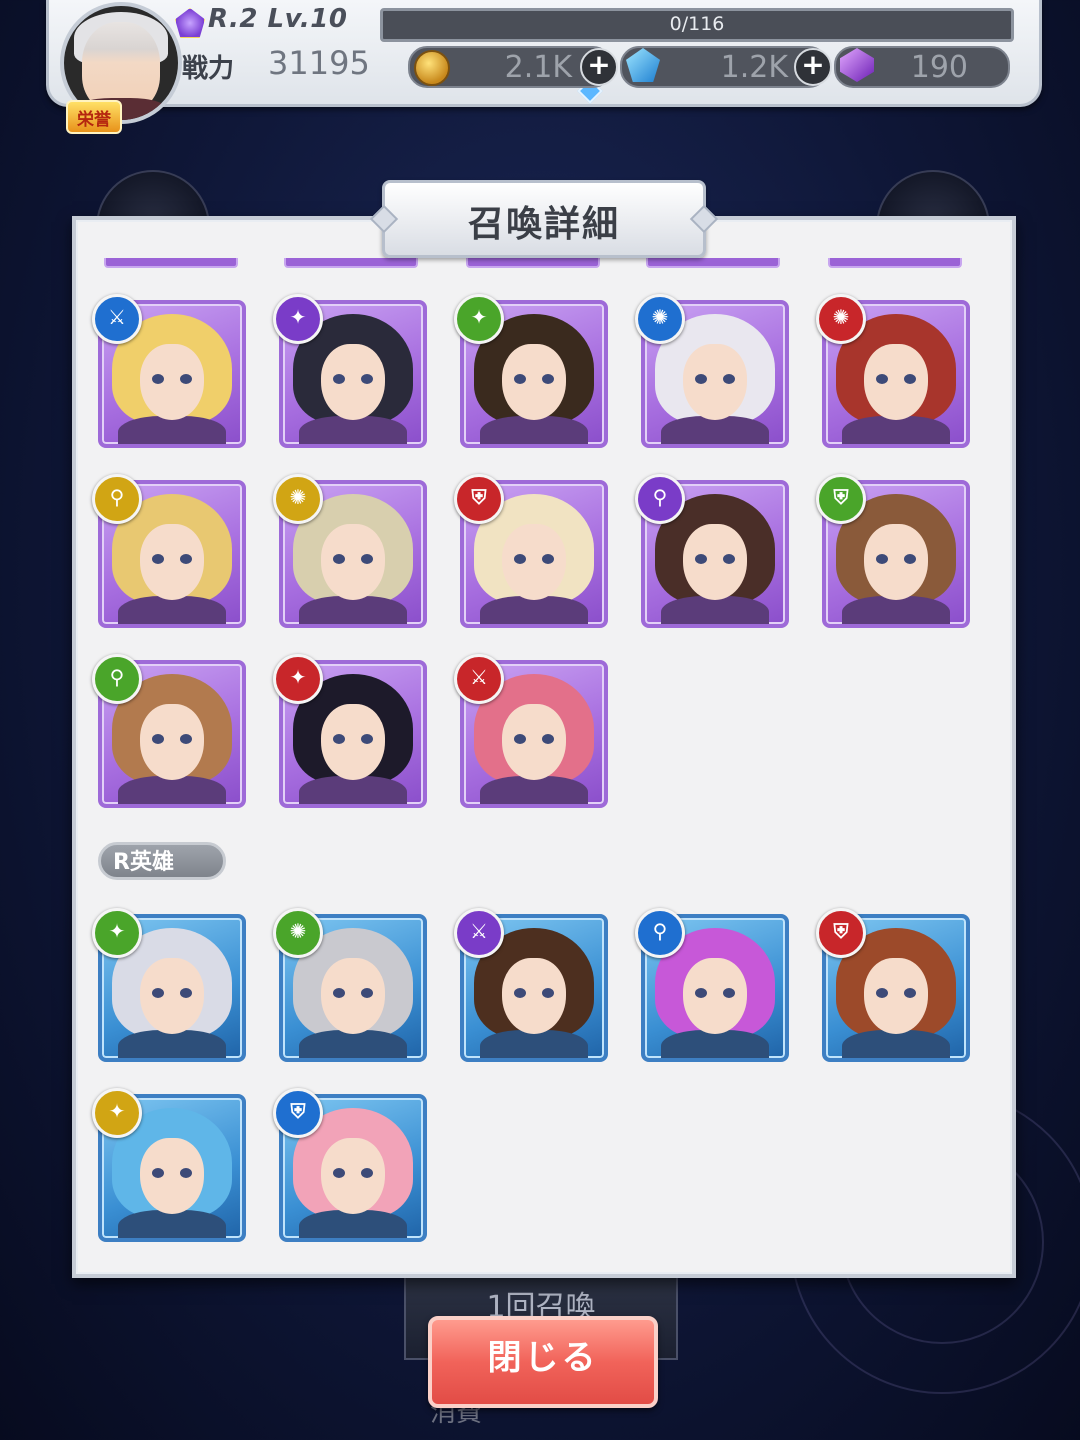 This screenshot has width=1080, height=1440. I want to click on gold-value: 2.1K, so click(538, 67).